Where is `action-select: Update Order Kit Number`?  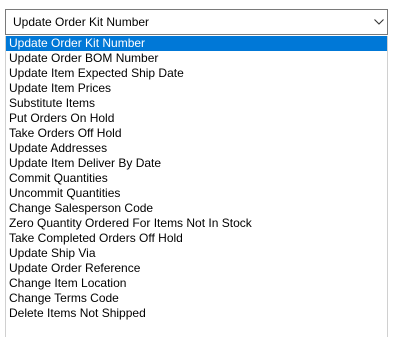
action-select: Update Order Kit Number is located at coordinates (196, 22).